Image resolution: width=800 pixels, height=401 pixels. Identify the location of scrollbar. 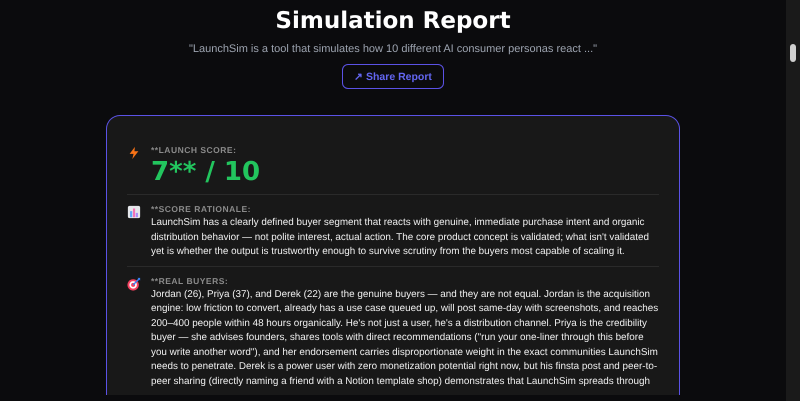
(793, 200).